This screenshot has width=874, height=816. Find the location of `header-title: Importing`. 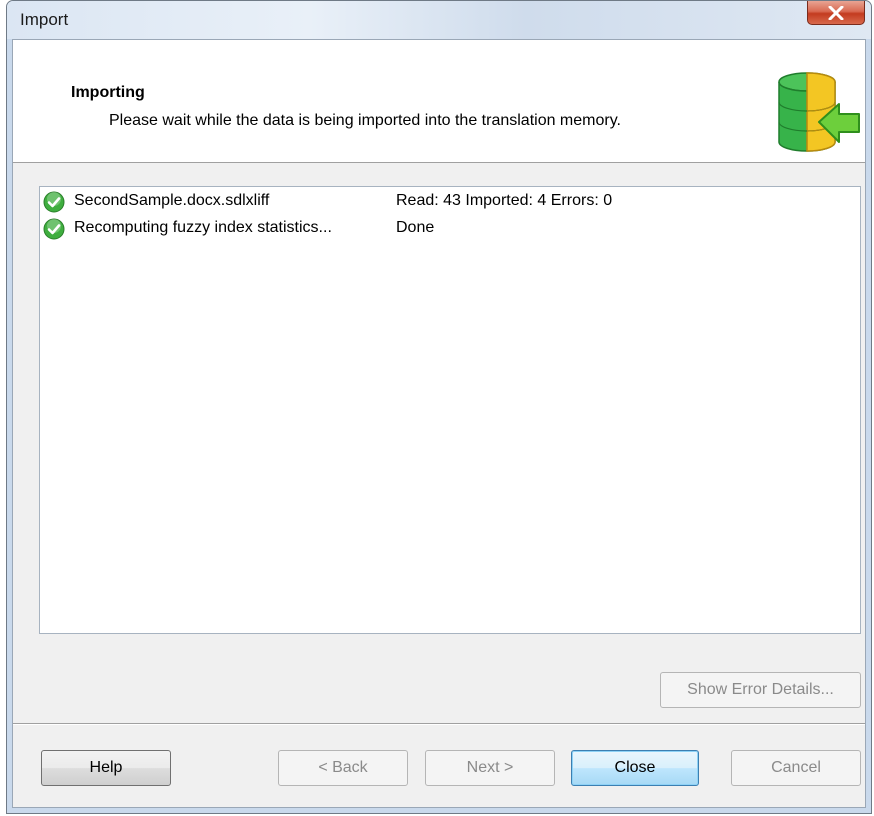

header-title: Importing is located at coordinates (108, 92).